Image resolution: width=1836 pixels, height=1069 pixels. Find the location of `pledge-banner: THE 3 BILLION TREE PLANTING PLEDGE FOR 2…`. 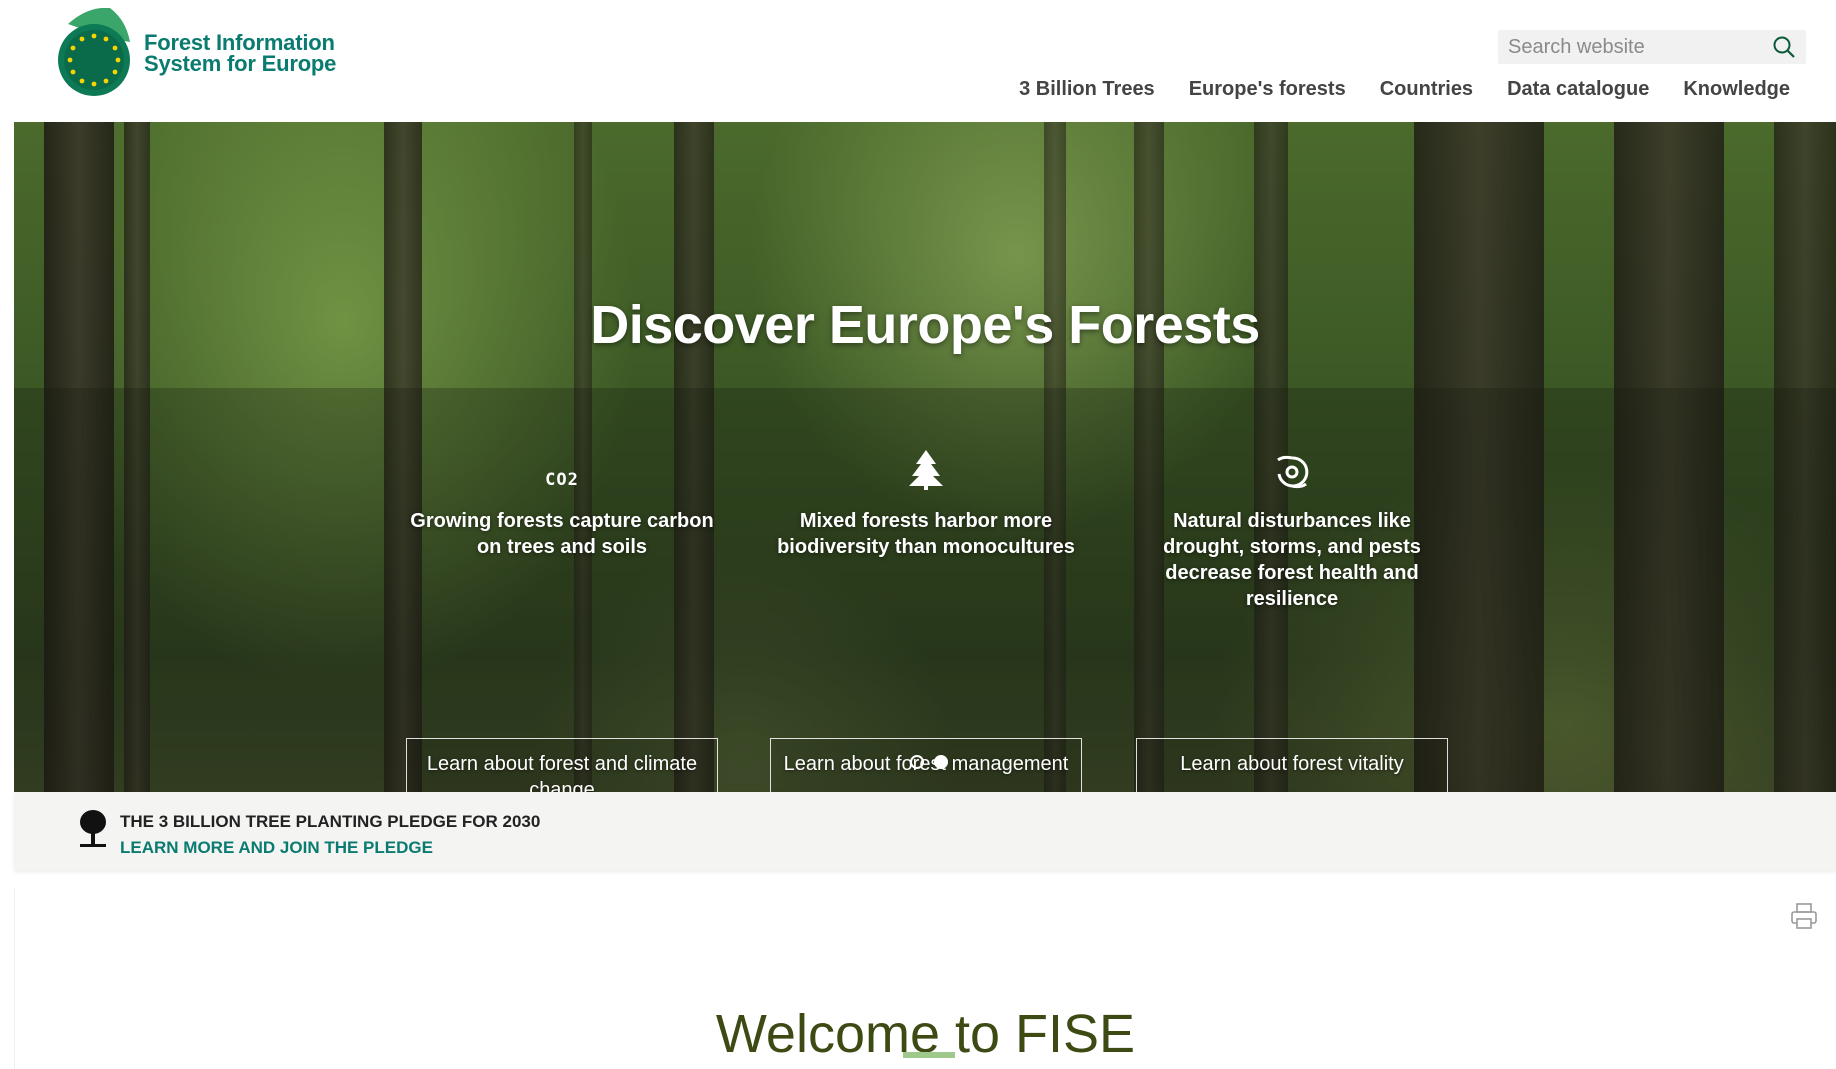

pledge-banner: THE 3 BILLION TREE PLANTING PLEDGE FOR 2… is located at coordinates (925, 831).